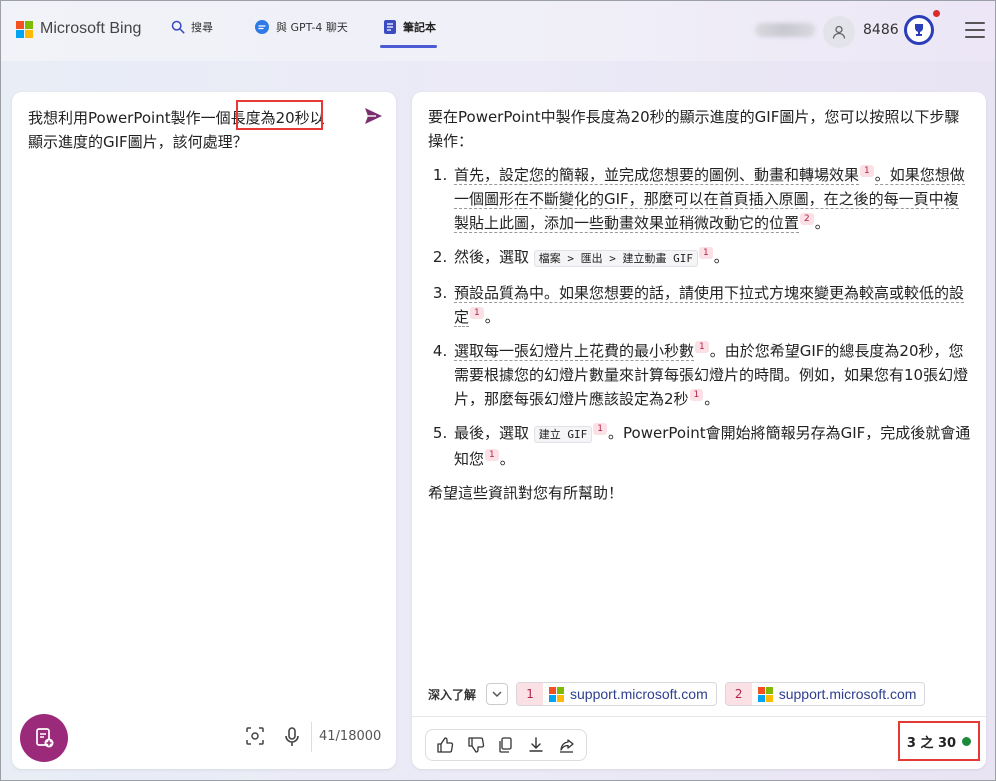 The width and height of the screenshot is (996, 781). I want to click on status-indicator, so click(967, 741).